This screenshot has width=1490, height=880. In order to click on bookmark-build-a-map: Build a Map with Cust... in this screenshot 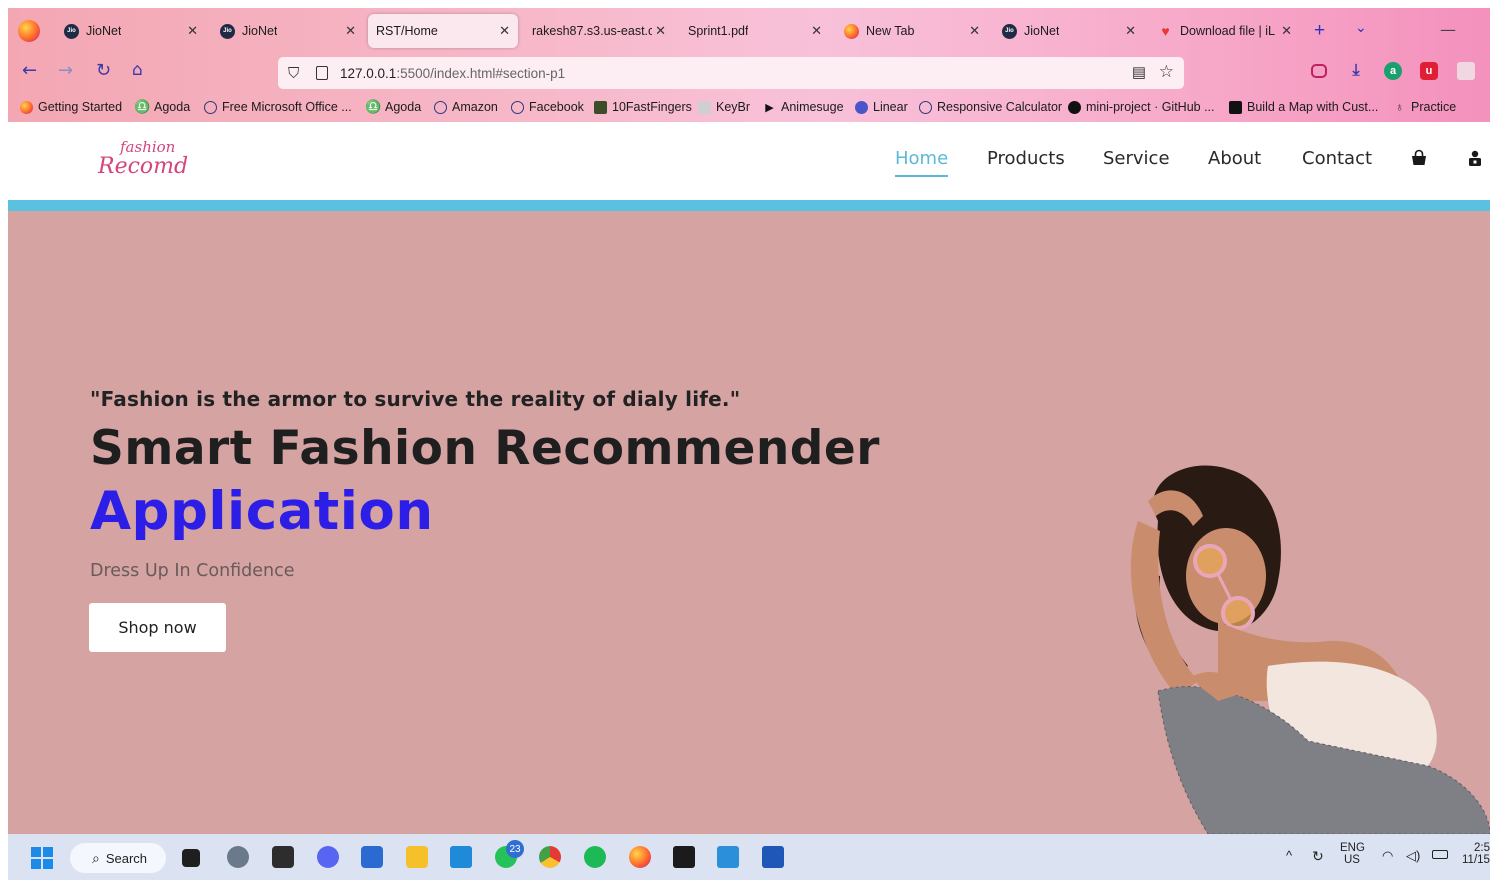, I will do `click(1303, 107)`.